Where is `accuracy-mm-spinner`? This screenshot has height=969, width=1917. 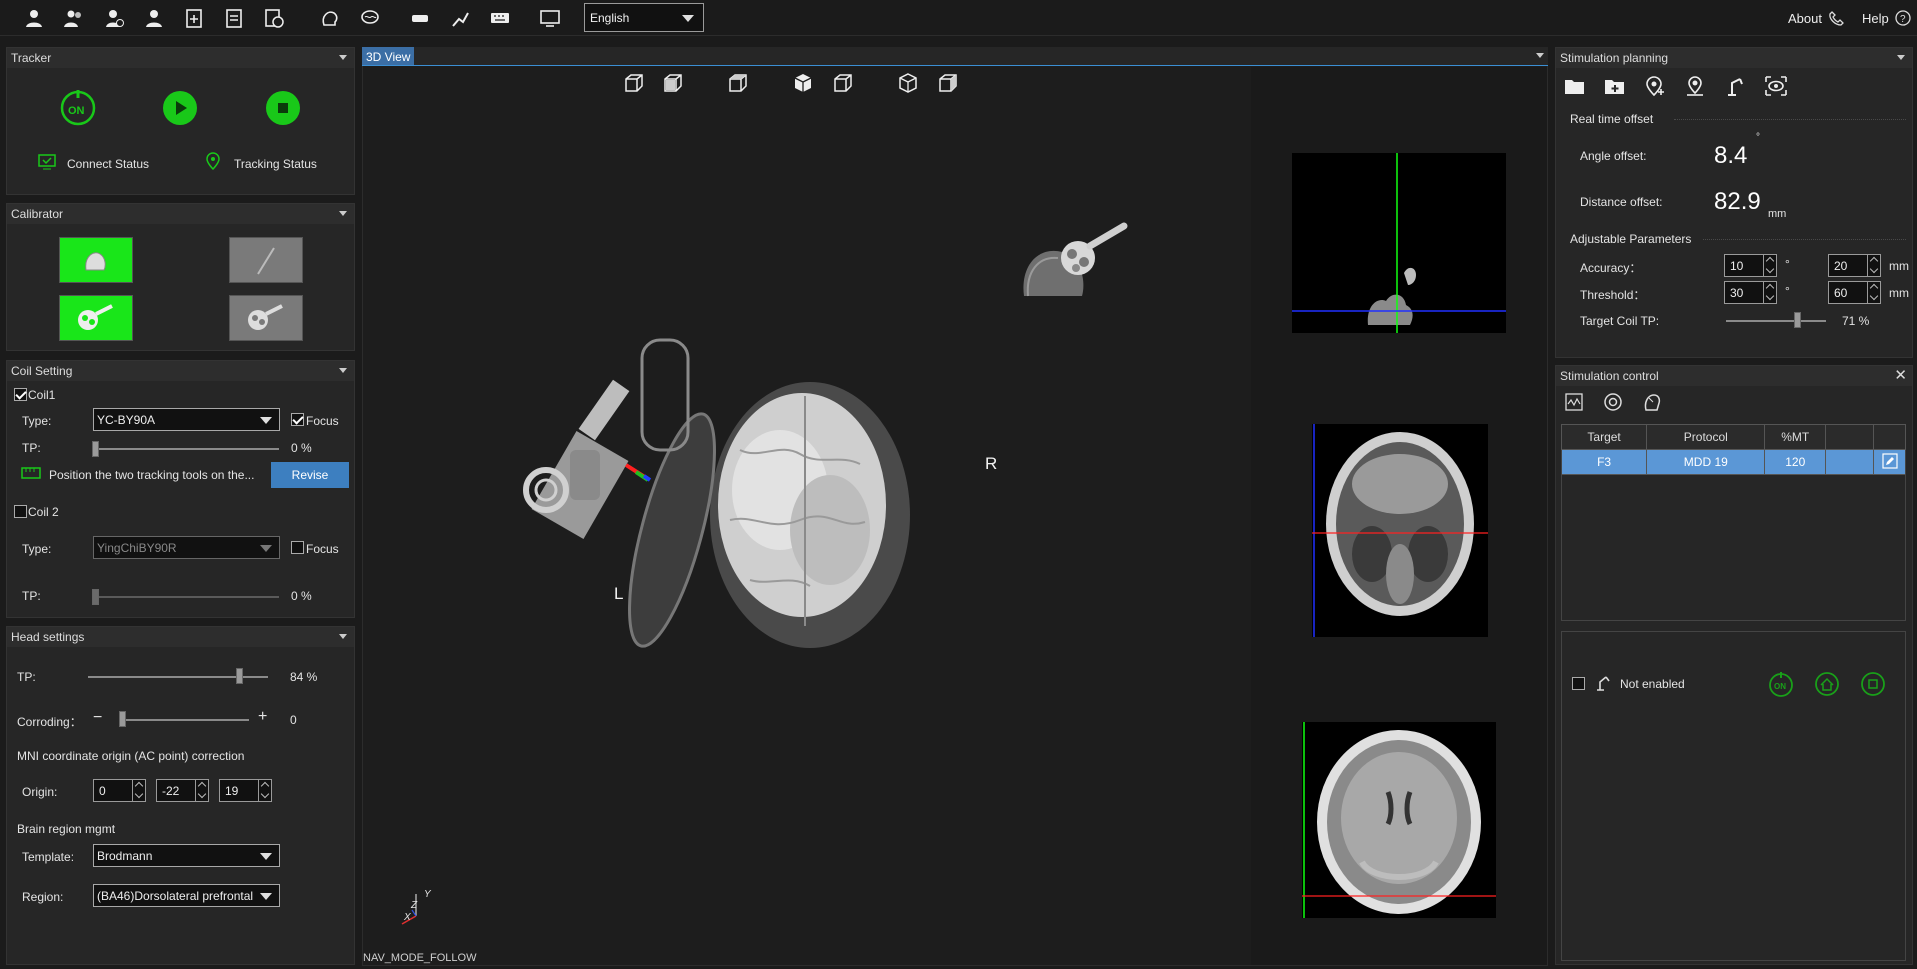
accuracy-mm-spinner is located at coordinates (1874, 265).